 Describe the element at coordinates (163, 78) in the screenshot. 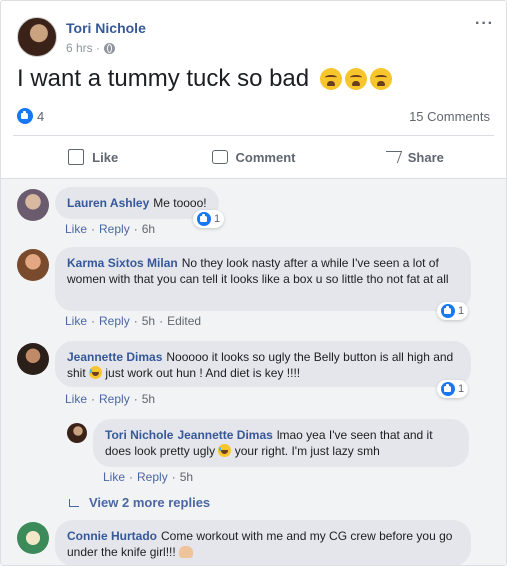

I see `post-text-content: I want a tummy tuck so bad` at that location.